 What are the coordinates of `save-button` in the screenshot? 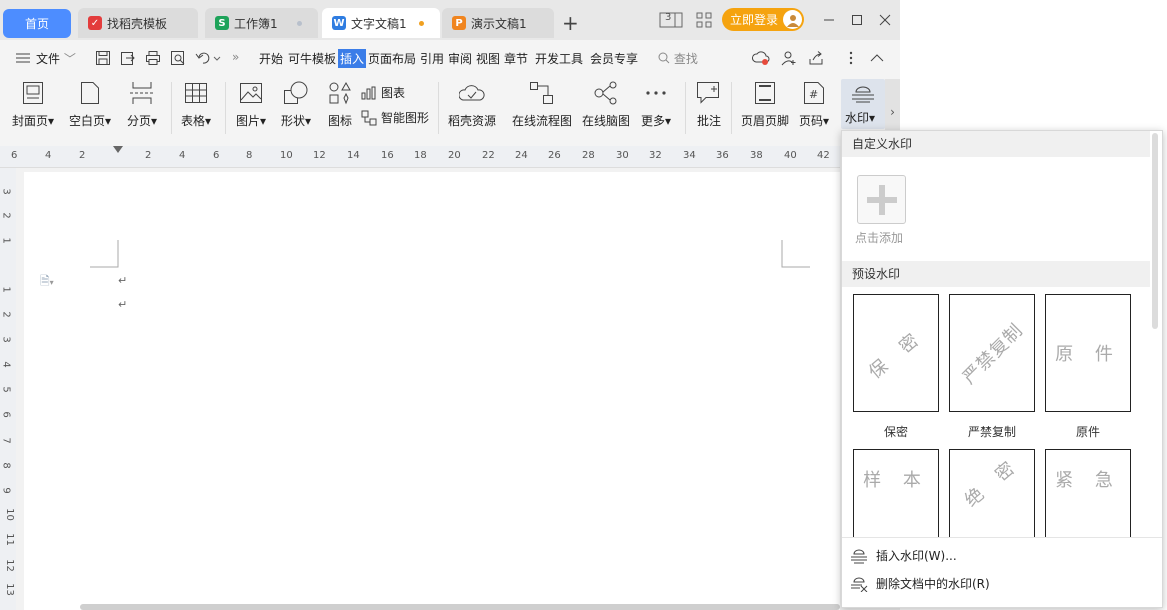 It's located at (103, 58).